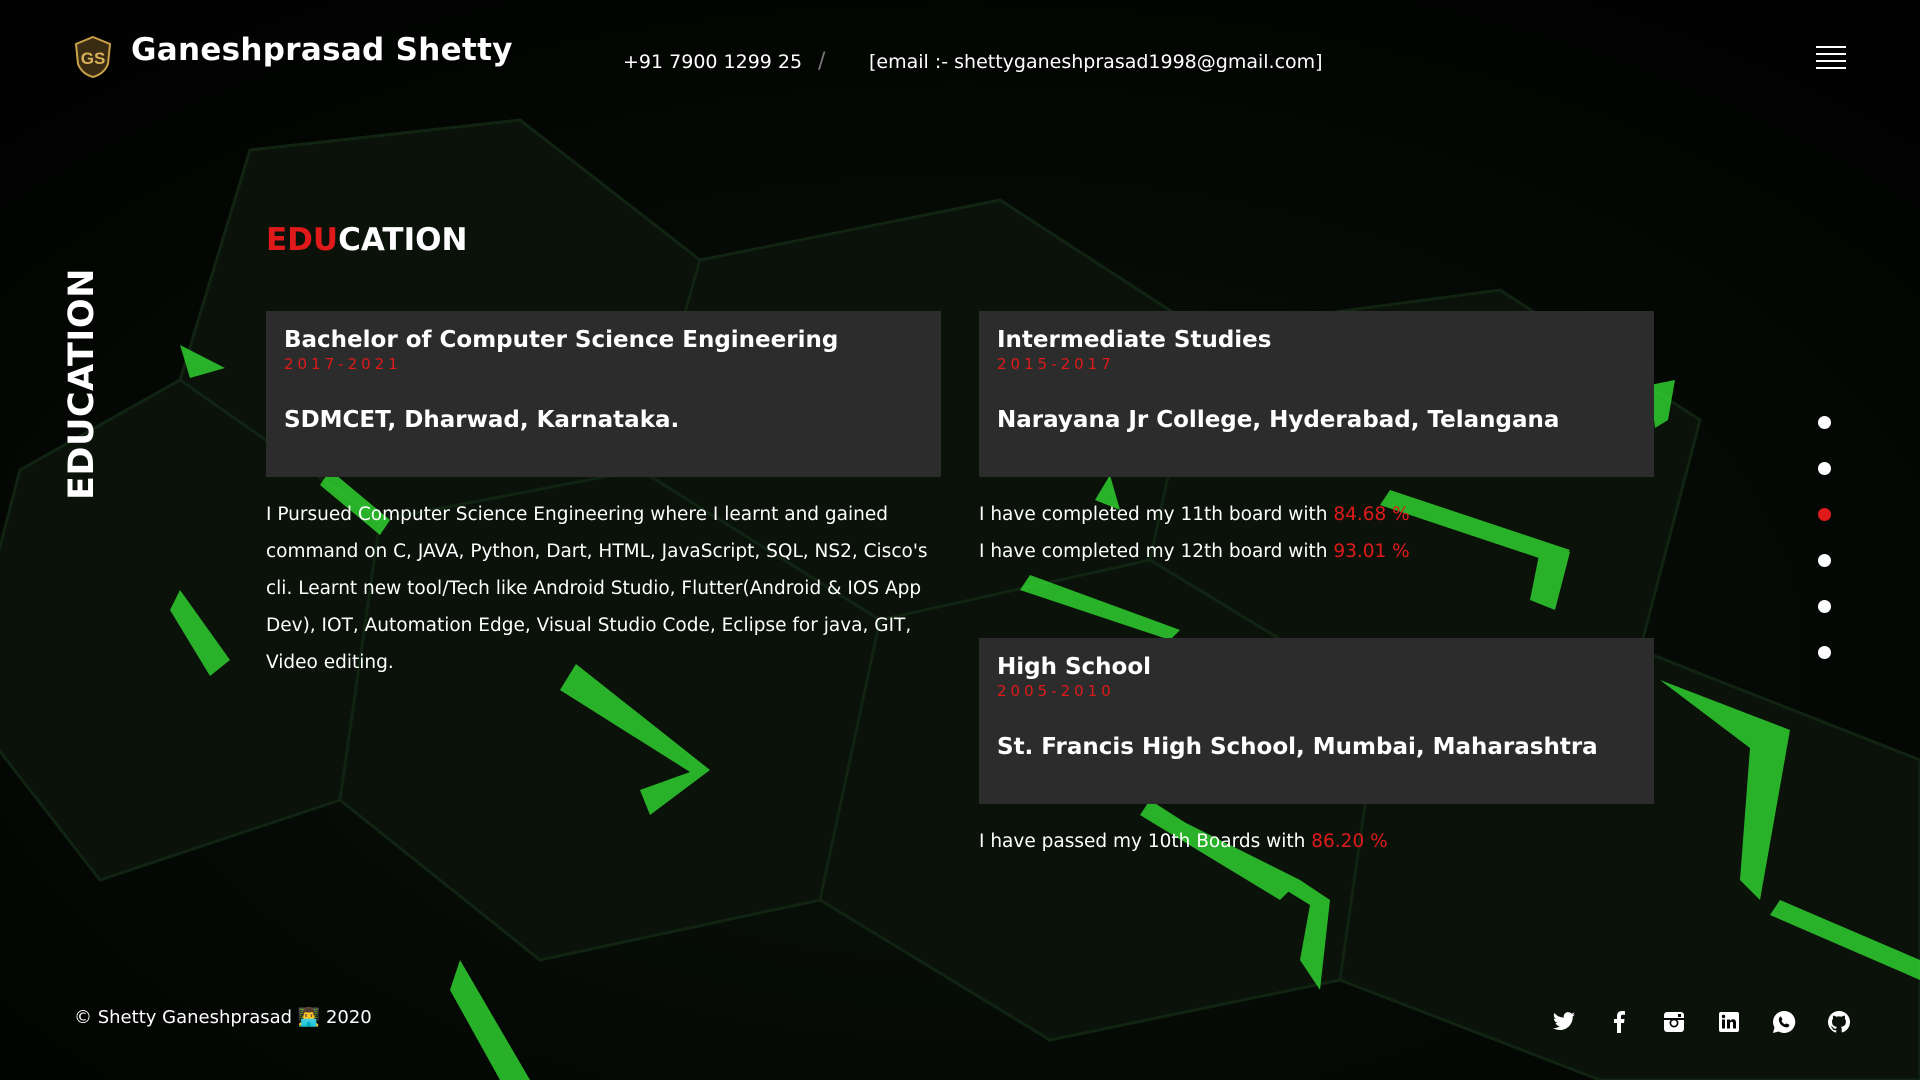 This screenshot has height=1080, width=1920. I want to click on github-icon, so click(1839, 1022).